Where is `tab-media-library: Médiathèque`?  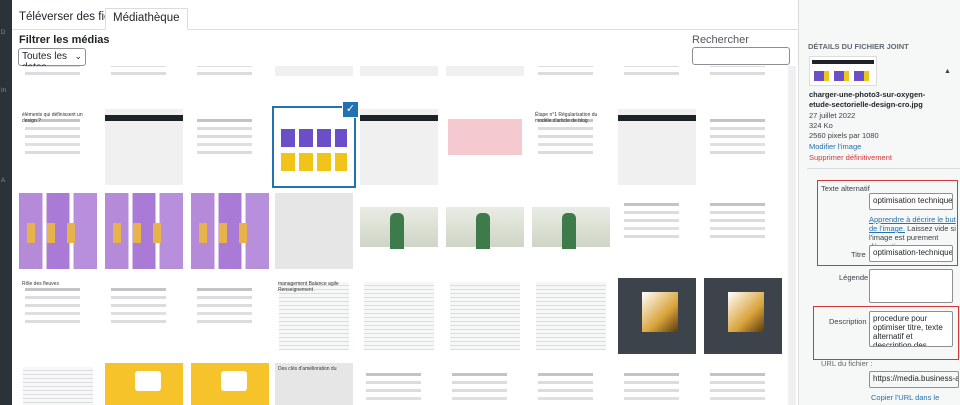 tab-media-library: Médiathèque is located at coordinates (146, 19).